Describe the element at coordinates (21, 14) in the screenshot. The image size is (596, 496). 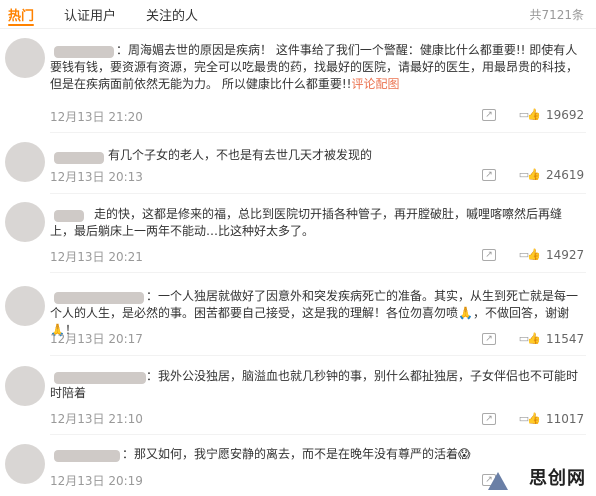
I see `tab-hot: 热门` at that location.